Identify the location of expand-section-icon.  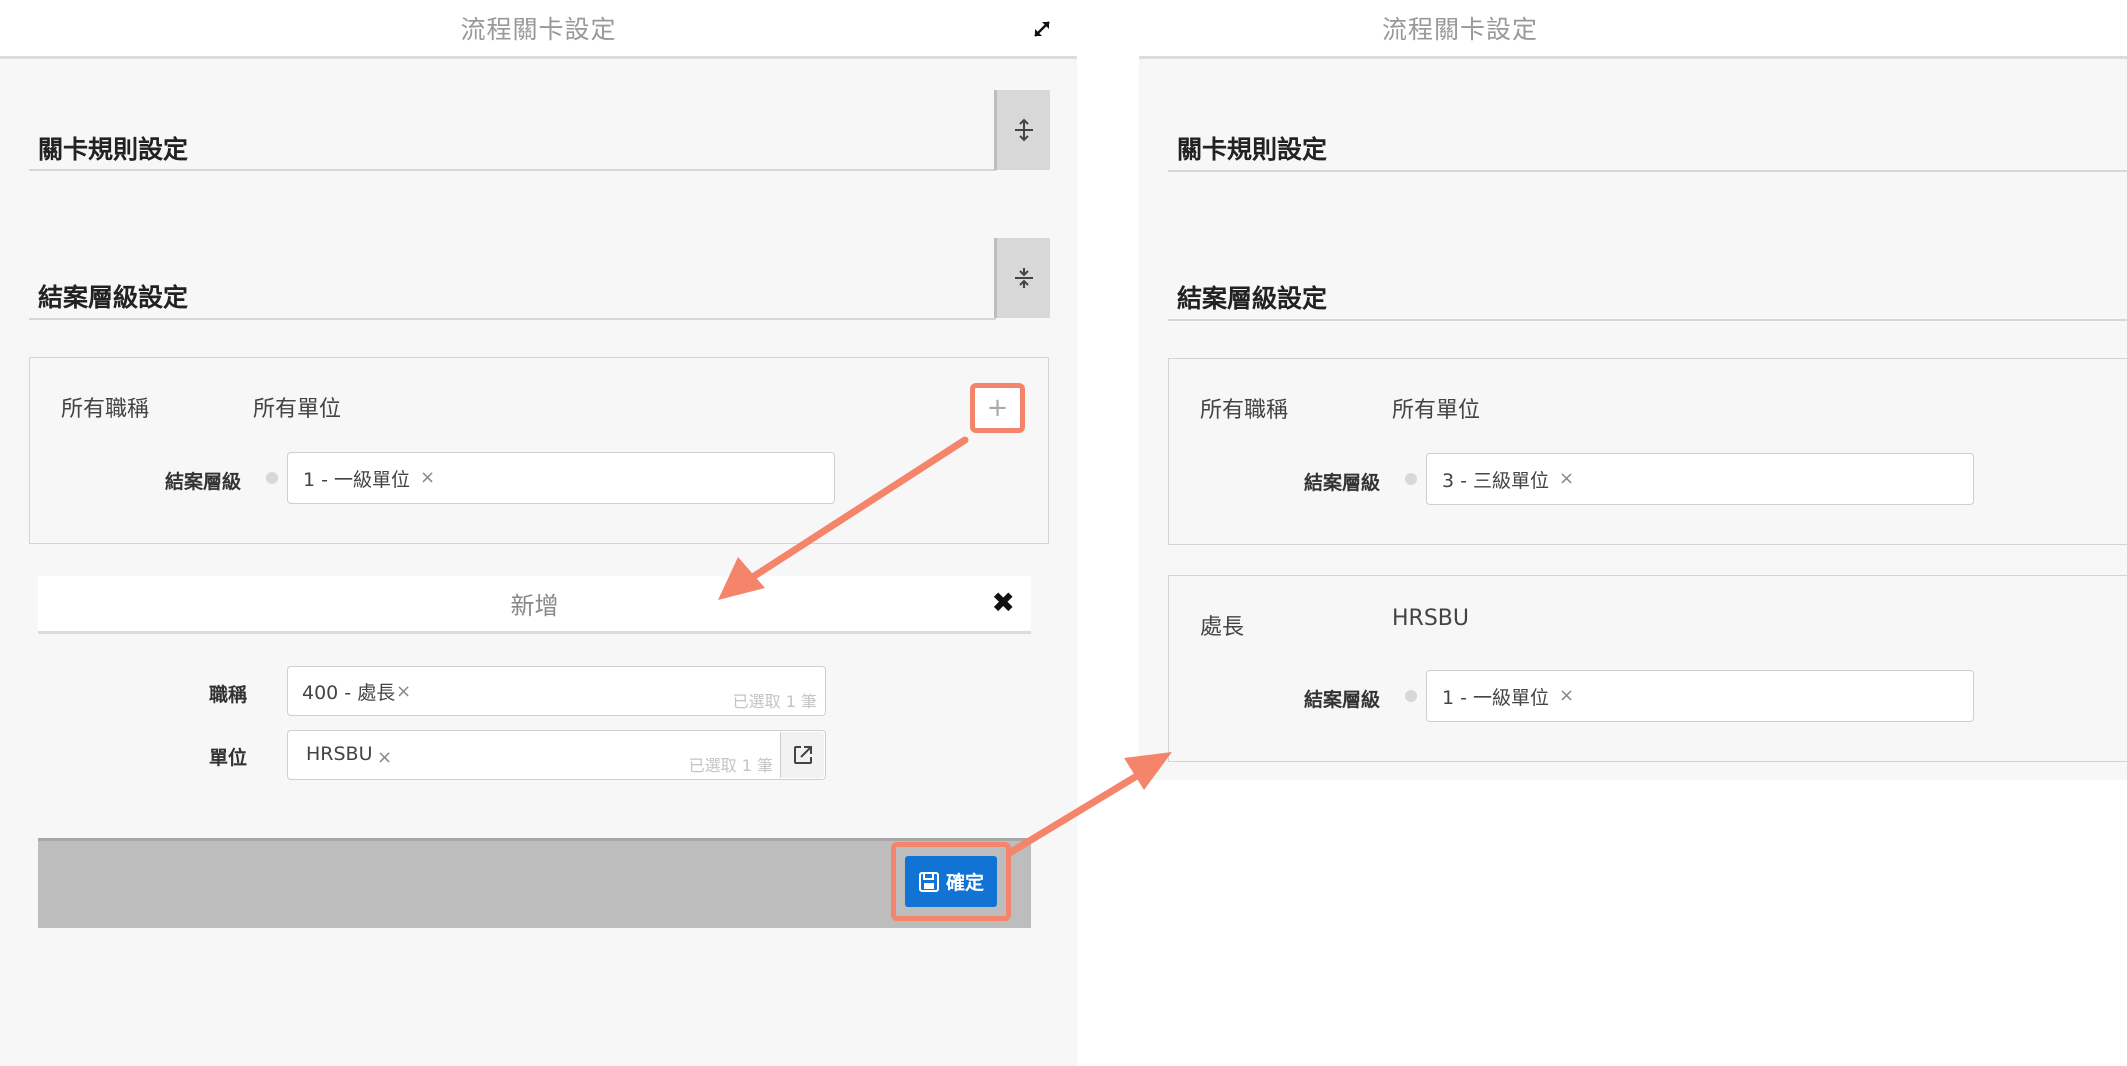
(1023, 130).